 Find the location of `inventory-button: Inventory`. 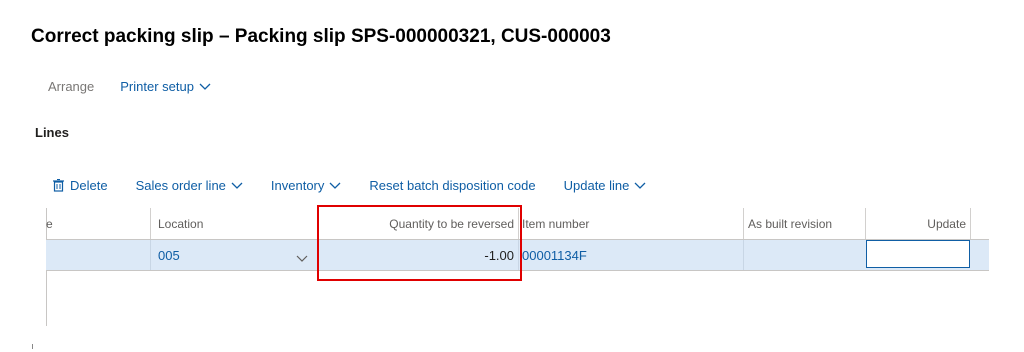

inventory-button: Inventory is located at coordinates (306, 185).